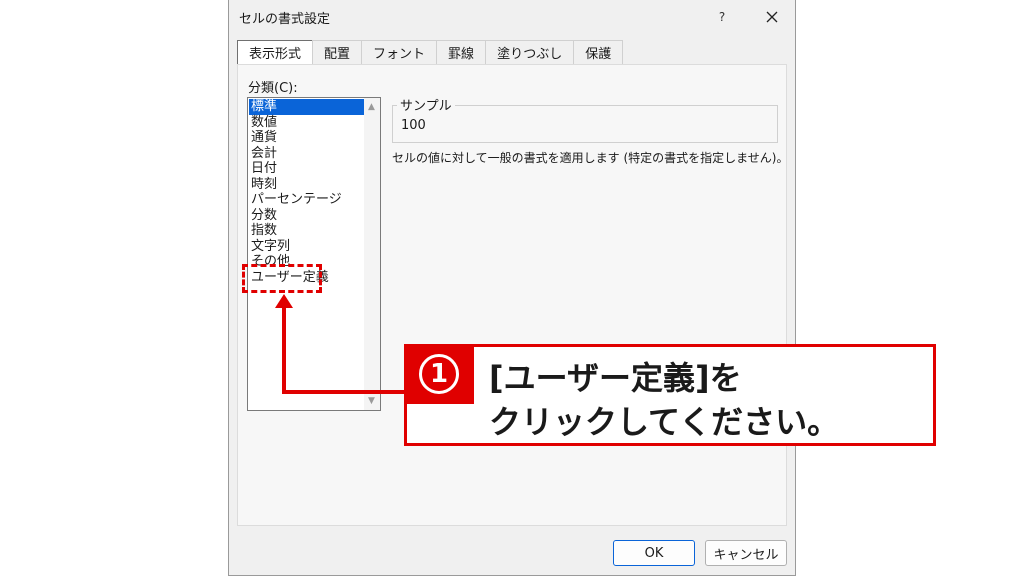 This screenshot has width=1024, height=576. I want to click on instruction-callout: 1 [ユーザー定義]を クリックしてください。, so click(670, 395).